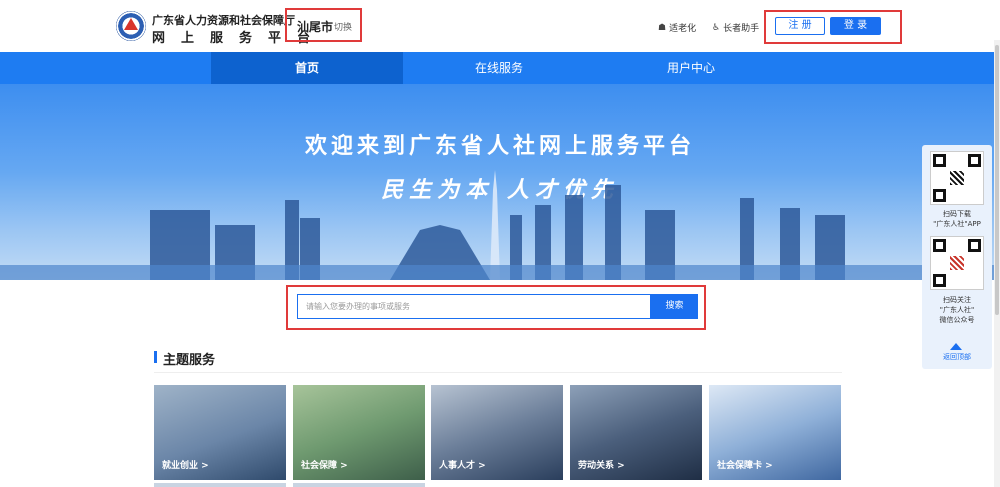 This screenshot has width=1000, height=487. I want to click on register-button: 注 册, so click(800, 26).